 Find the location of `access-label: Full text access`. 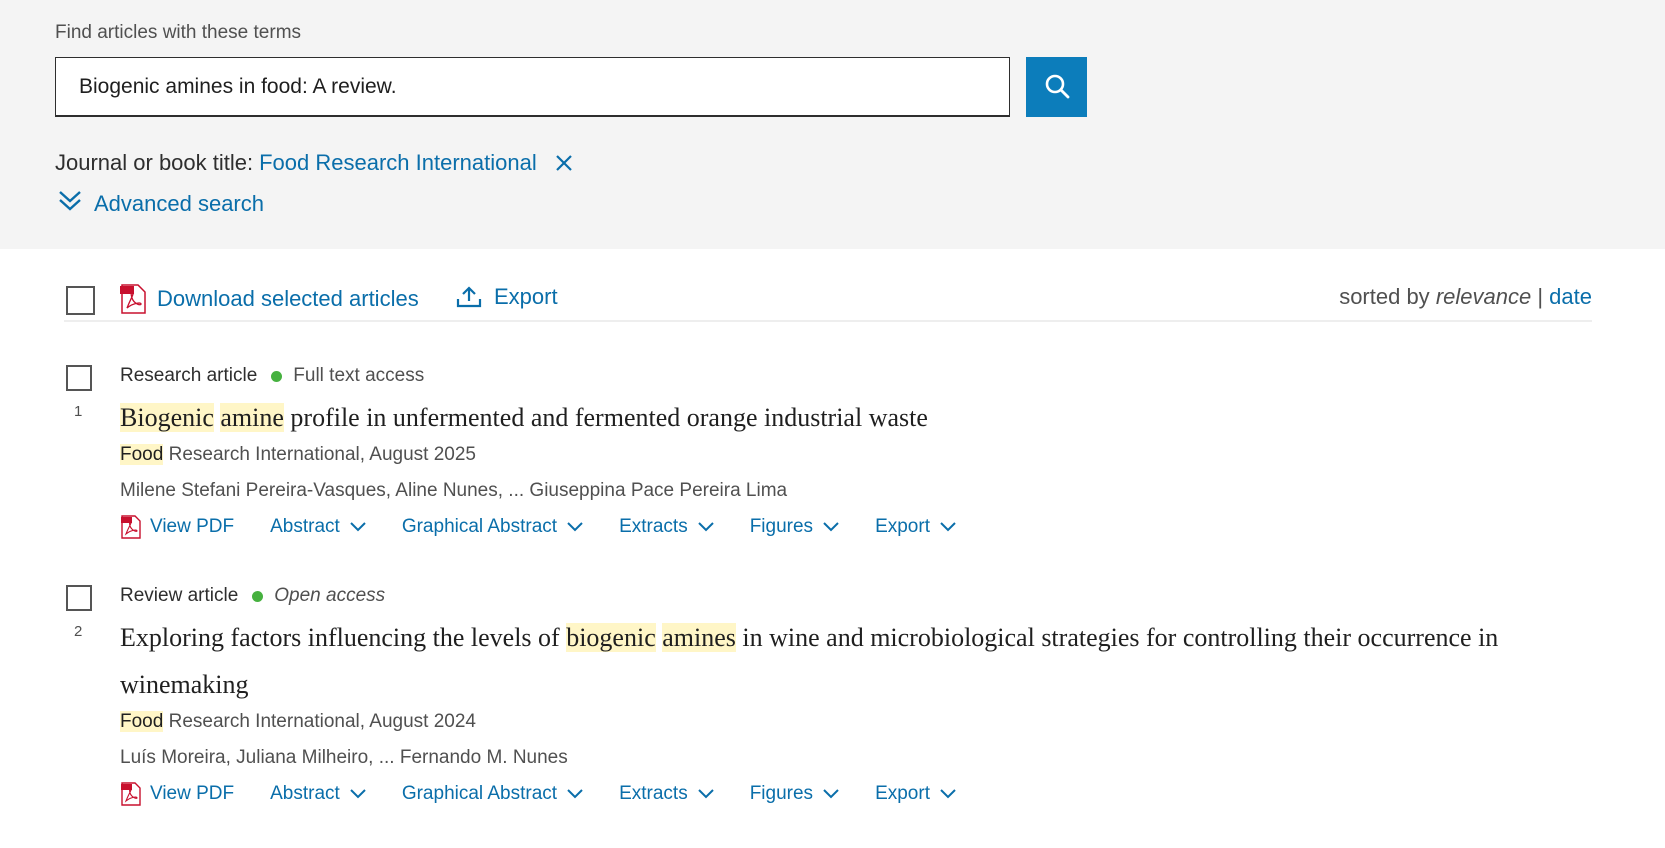

access-label: Full text access is located at coordinates (359, 375).